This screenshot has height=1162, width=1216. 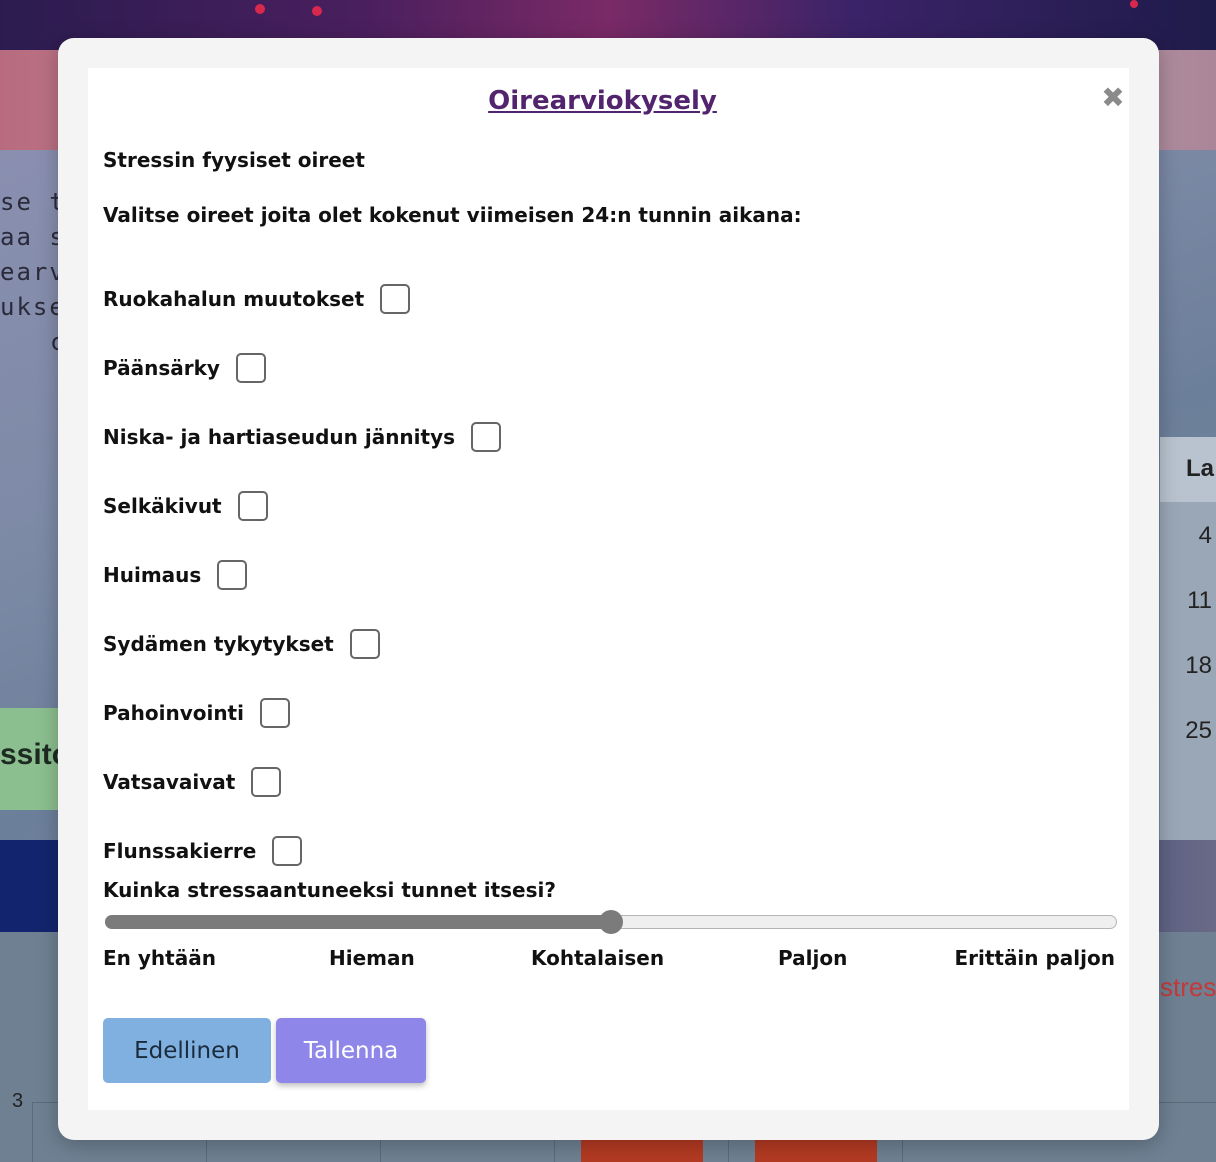 I want to click on section-heading: Stressin fyysiset oireet, so click(x=234, y=160).